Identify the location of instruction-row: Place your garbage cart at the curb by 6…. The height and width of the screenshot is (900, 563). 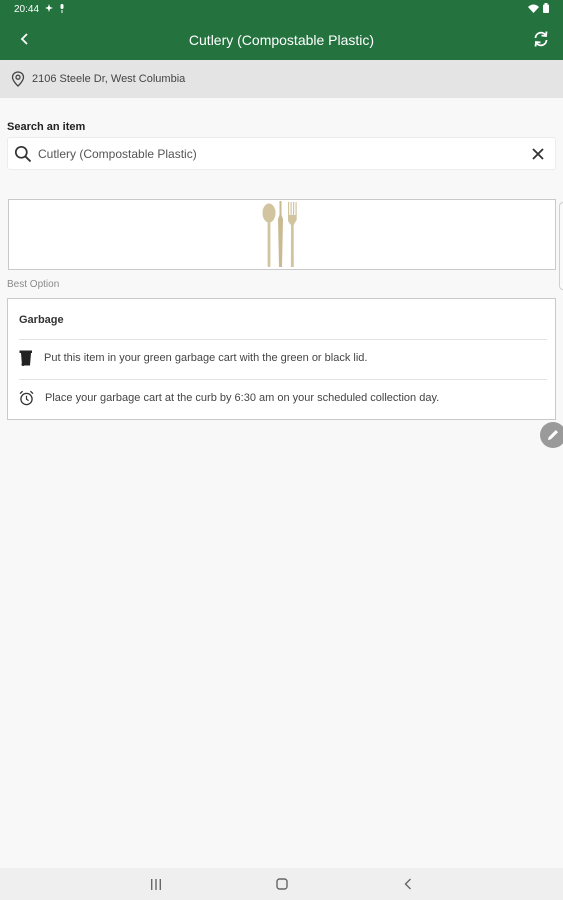
(229, 398).